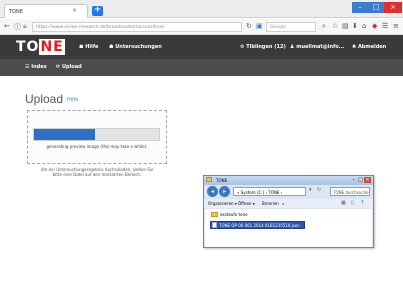 Image resolution: width=403 pixels, height=307 pixels. What do you see at coordinates (44, 99) in the screenshot?
I see `page-title: Upload` at bounding box center [44, 99].